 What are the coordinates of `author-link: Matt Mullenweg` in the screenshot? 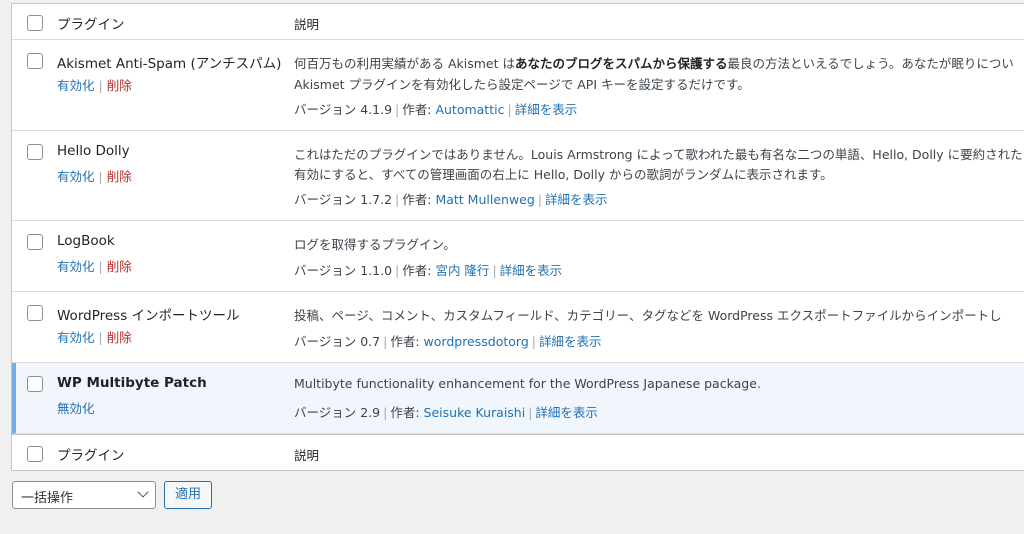 It's located at (484, 199).